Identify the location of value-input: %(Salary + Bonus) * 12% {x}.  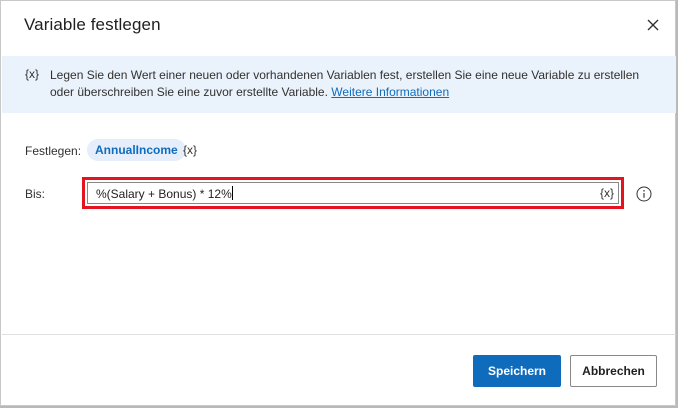
(353, 193).